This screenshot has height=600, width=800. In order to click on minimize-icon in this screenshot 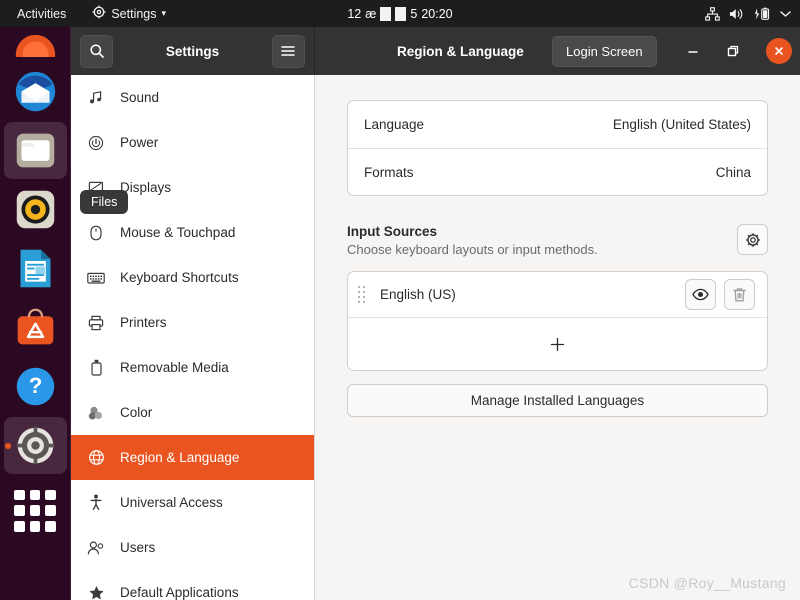, I will do `click(693, 52)`.